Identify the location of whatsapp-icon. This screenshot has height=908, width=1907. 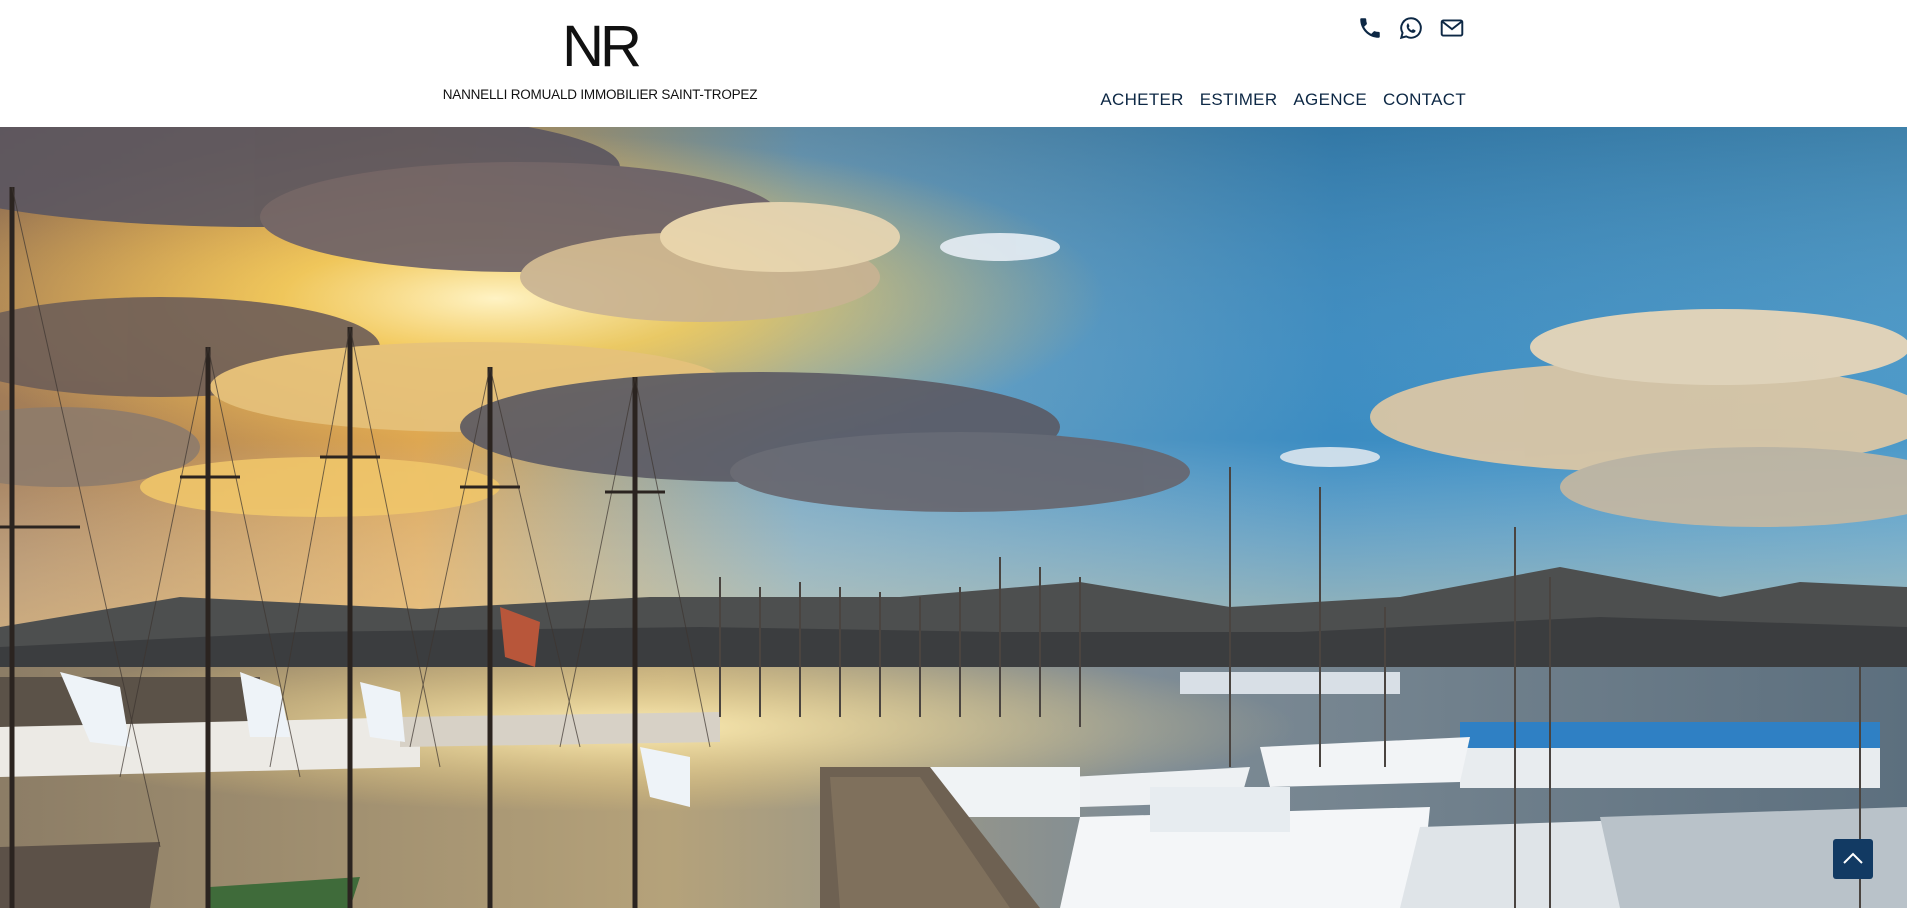
(1410, 28).